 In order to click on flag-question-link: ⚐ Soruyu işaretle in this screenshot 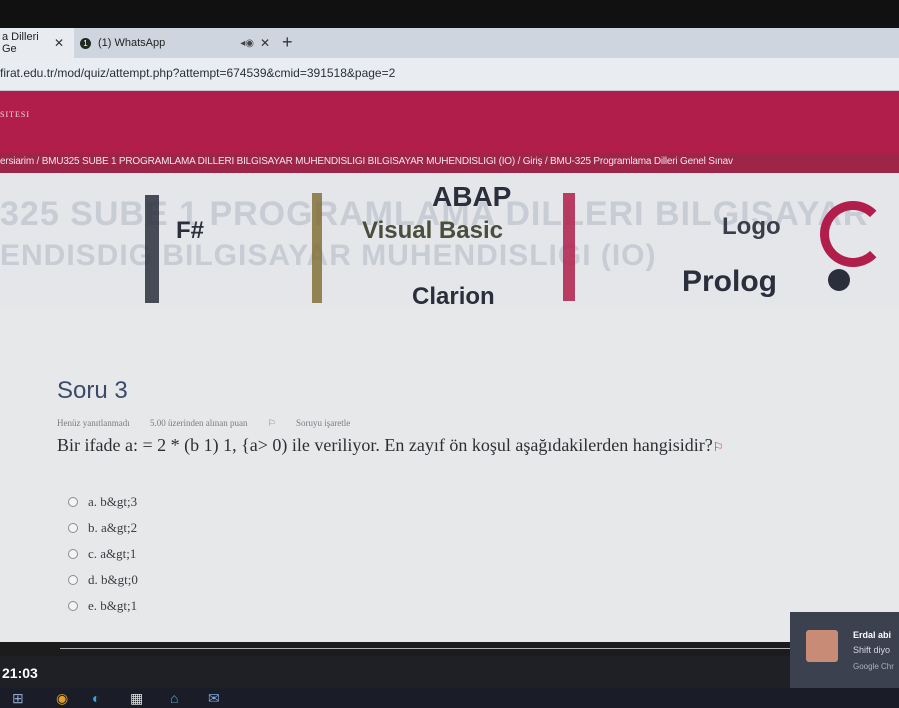, I will do `click(318, 423)`.